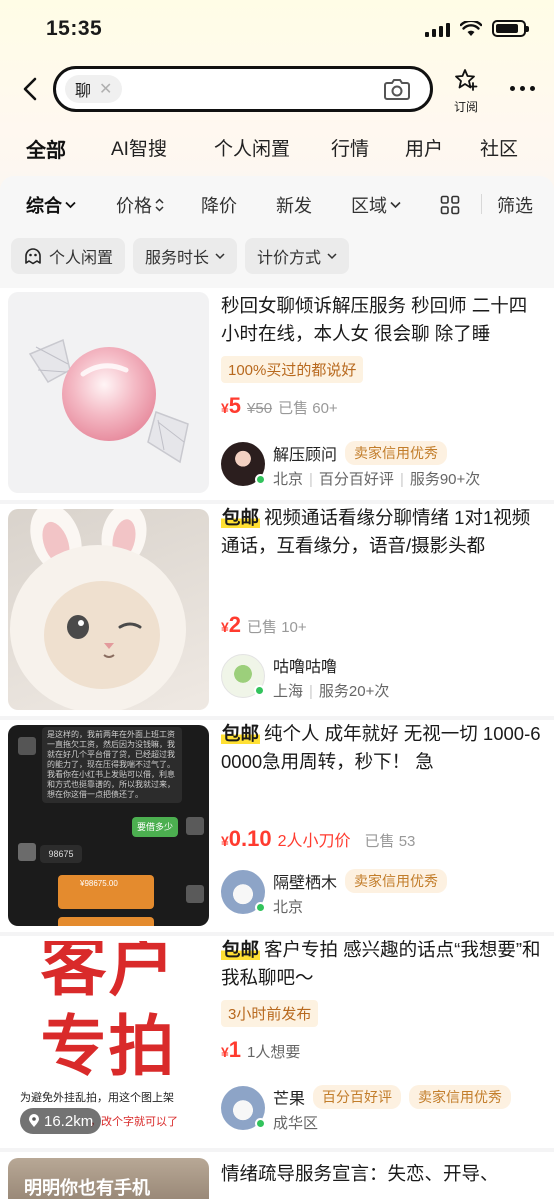 Image resolution: width=554 pixels, height=1199 pixels. What do you see at coordinates (376, 205) in the screenshot?
I see `sort-region: 区域` at bounding box center [376, 205].